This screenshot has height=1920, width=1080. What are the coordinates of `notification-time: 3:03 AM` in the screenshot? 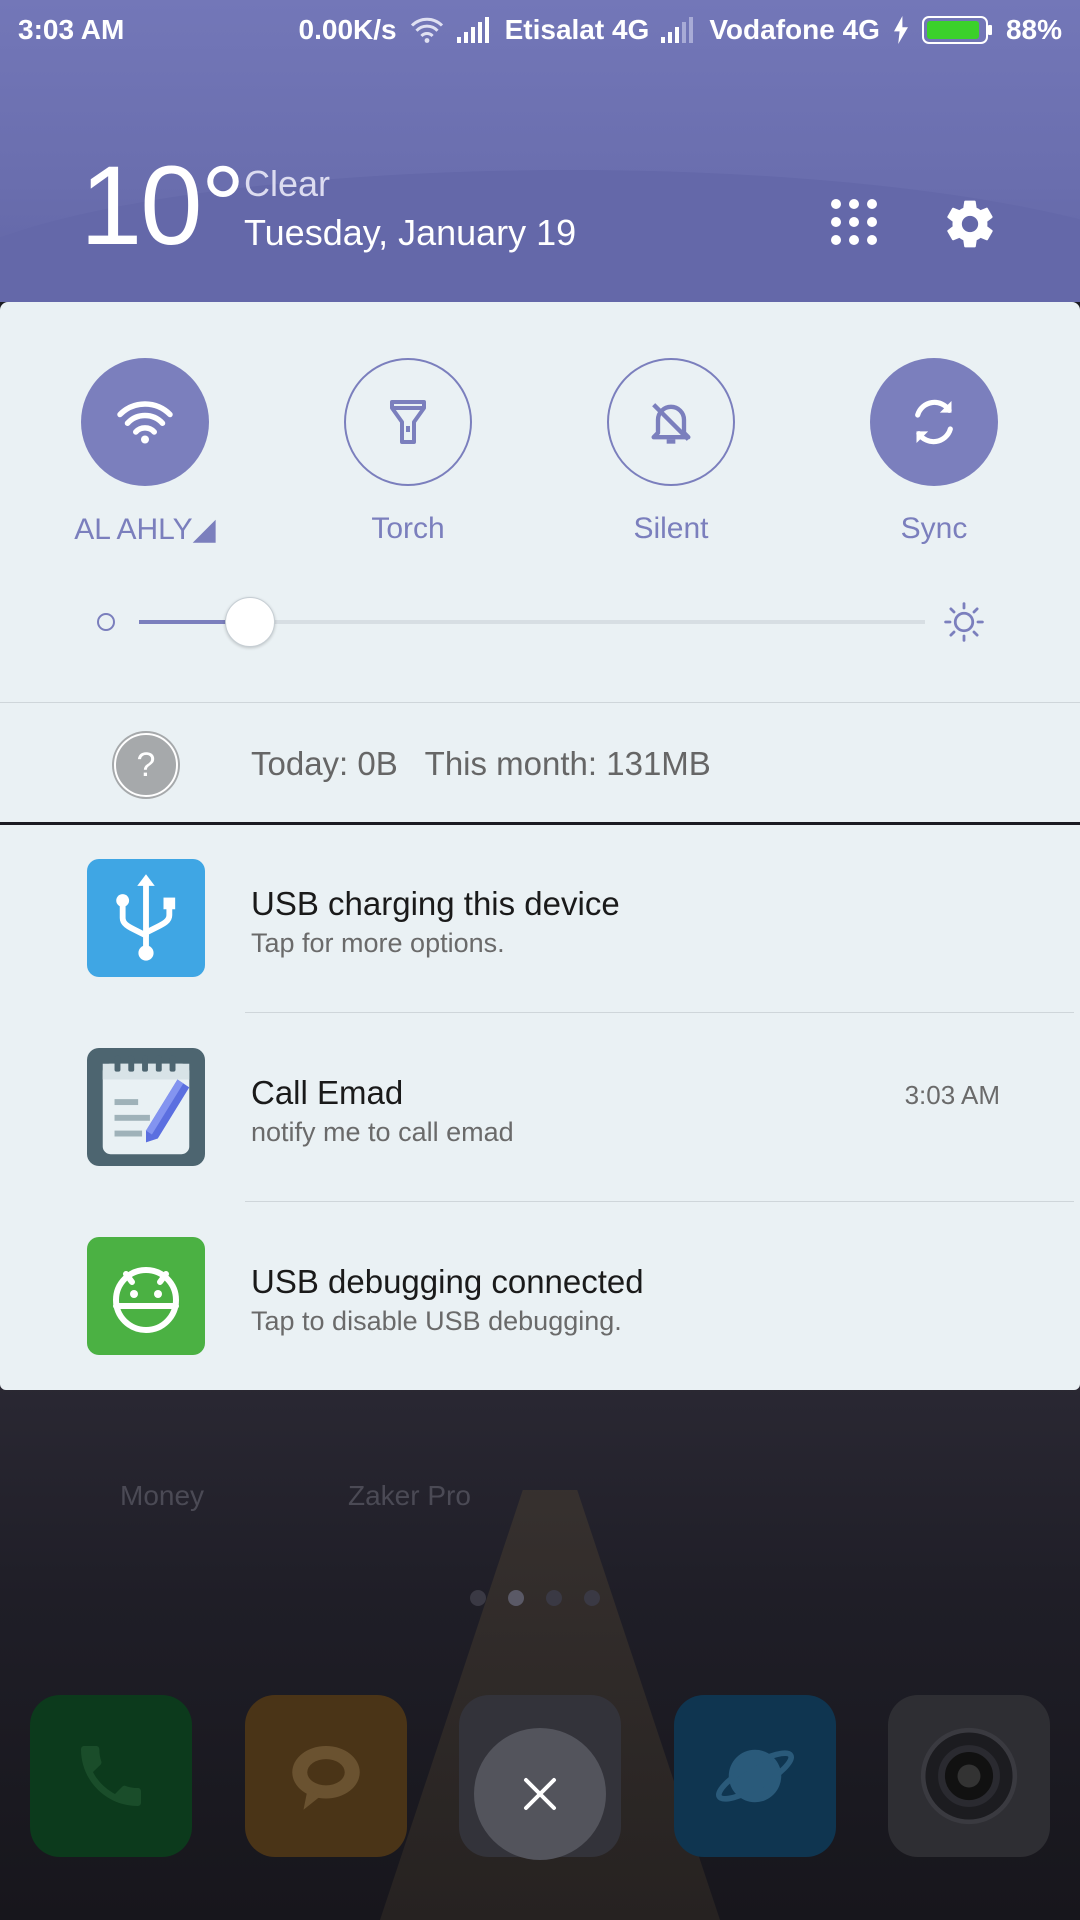 It's located at (952, 1095).